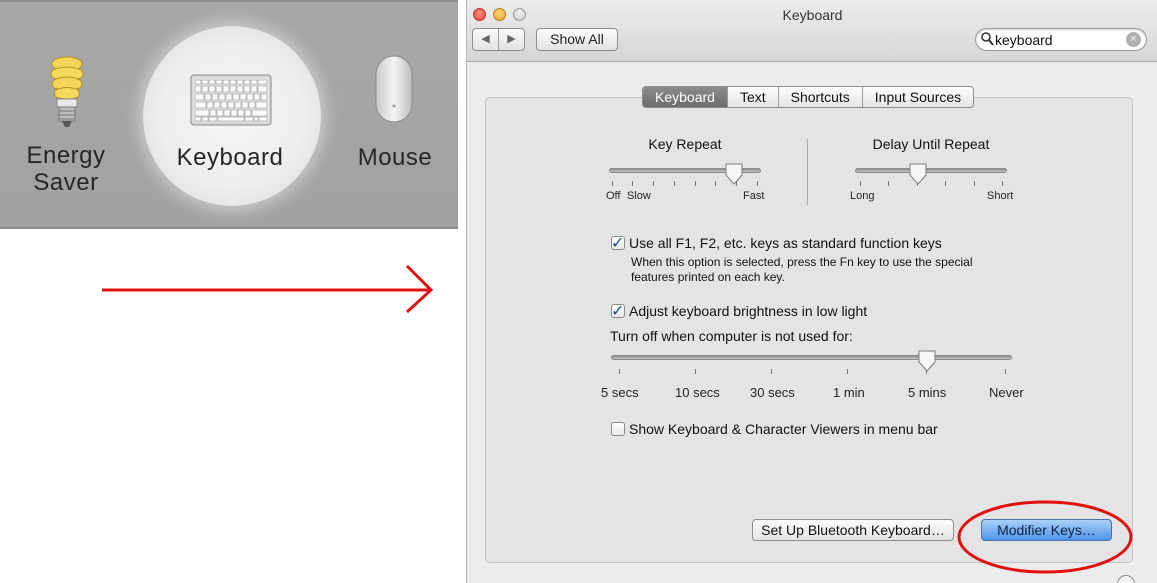  Describe the element at coordinates (1133, 39) in the screenshot. I see `clear-search-icon: ×` at that location.